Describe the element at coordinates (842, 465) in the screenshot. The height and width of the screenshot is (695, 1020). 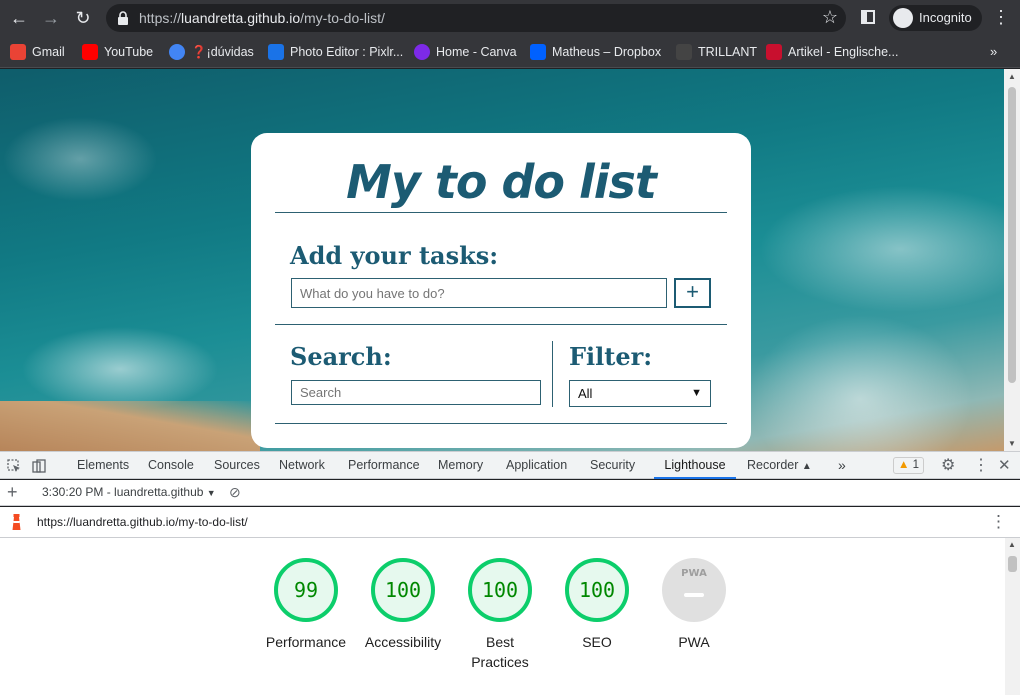
I see `more-tabs-icon: »` at that location.